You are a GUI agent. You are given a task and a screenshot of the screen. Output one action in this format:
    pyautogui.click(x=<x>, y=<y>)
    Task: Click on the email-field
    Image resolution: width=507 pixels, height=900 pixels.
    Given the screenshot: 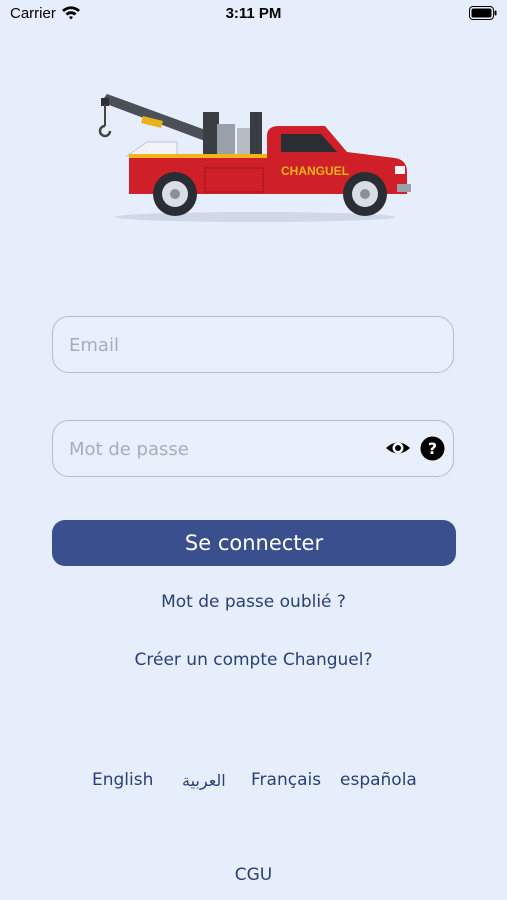 What is the action you would take?
    pyautogui.click(x=253, y=344)
    